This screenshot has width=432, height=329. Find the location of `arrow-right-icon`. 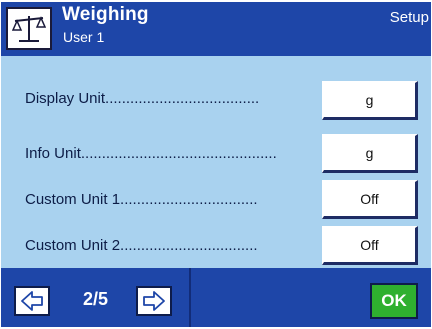

arrow-right-icon is located at coordinates (154, 301).